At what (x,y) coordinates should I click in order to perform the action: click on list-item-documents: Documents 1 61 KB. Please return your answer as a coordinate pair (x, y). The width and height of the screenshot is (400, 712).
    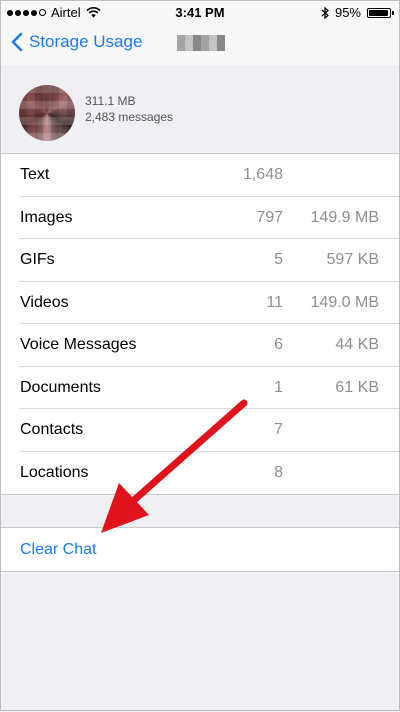
    Looking at the image, I should click on (200, 388).